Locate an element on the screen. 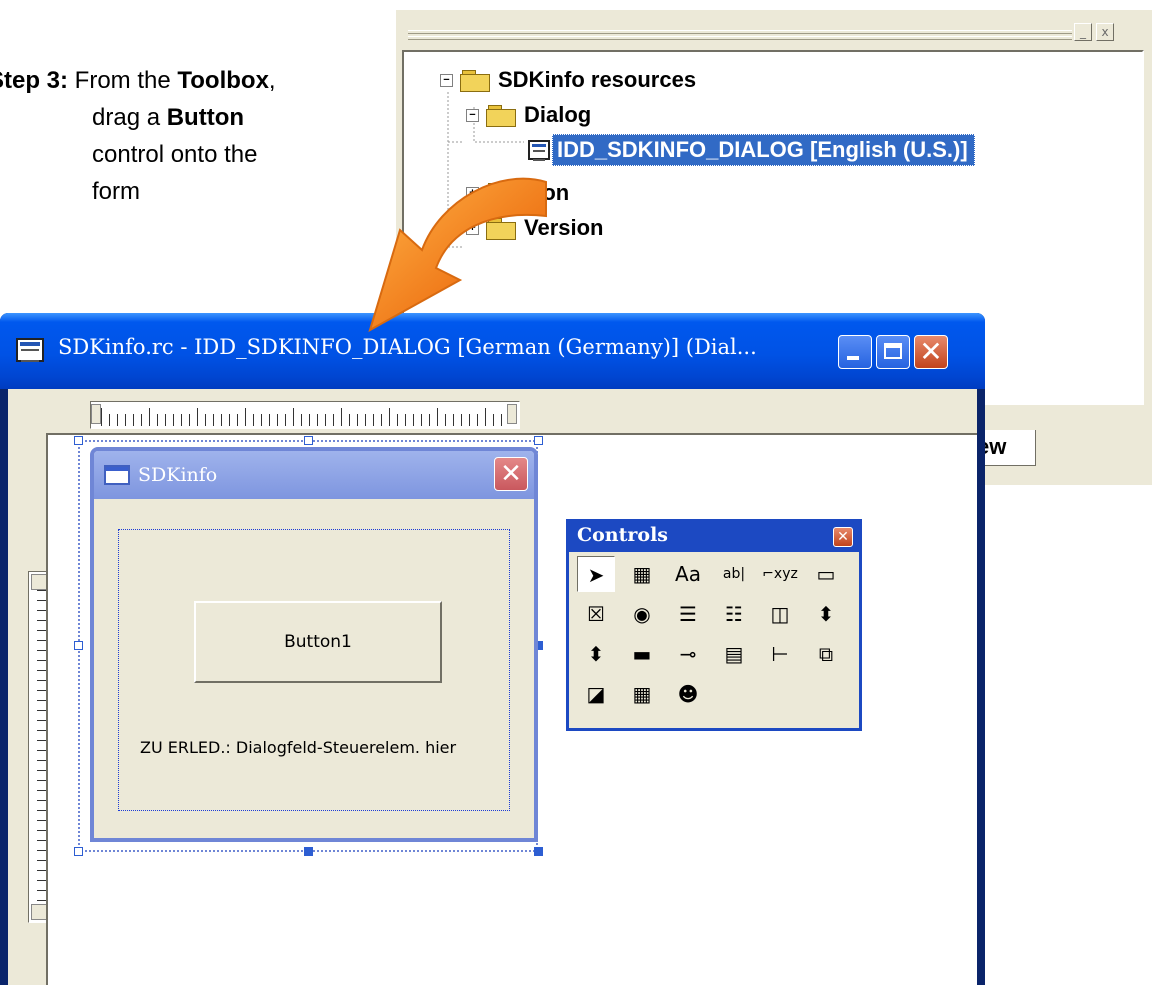  check-box-icon: ☒ is located at coordinates (596, 614).